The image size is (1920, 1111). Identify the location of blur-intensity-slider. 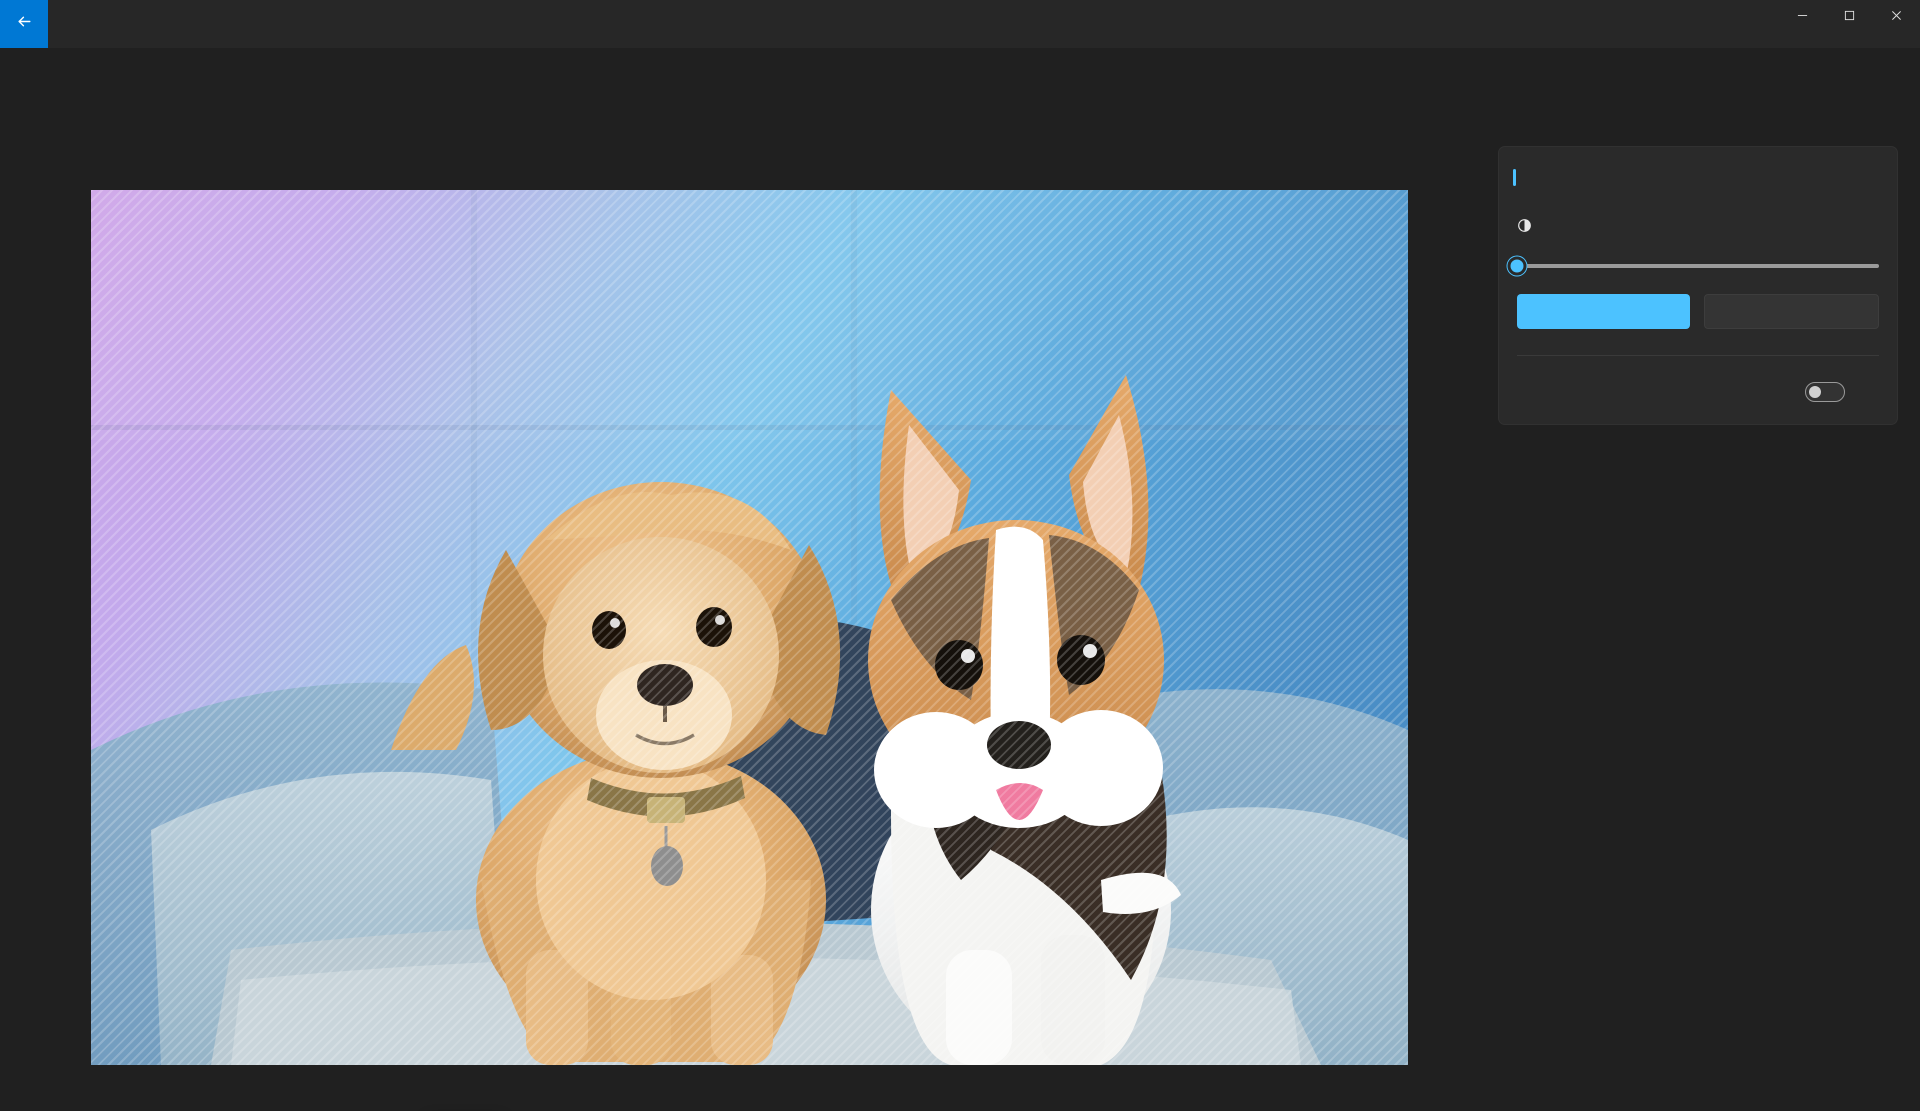
(1693, 266).